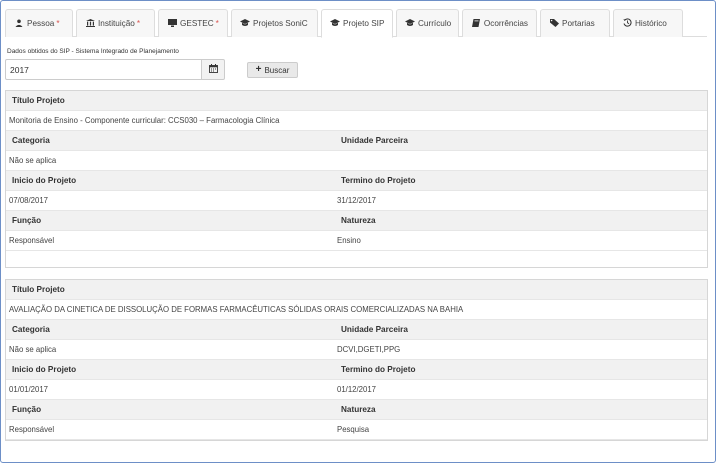 Image resolution: width=716 pixels, height=463 pixels. Describe the element at coordinates (29, 200) in the screenshot. I see `inicio-value: 07/08/2017` at that location.